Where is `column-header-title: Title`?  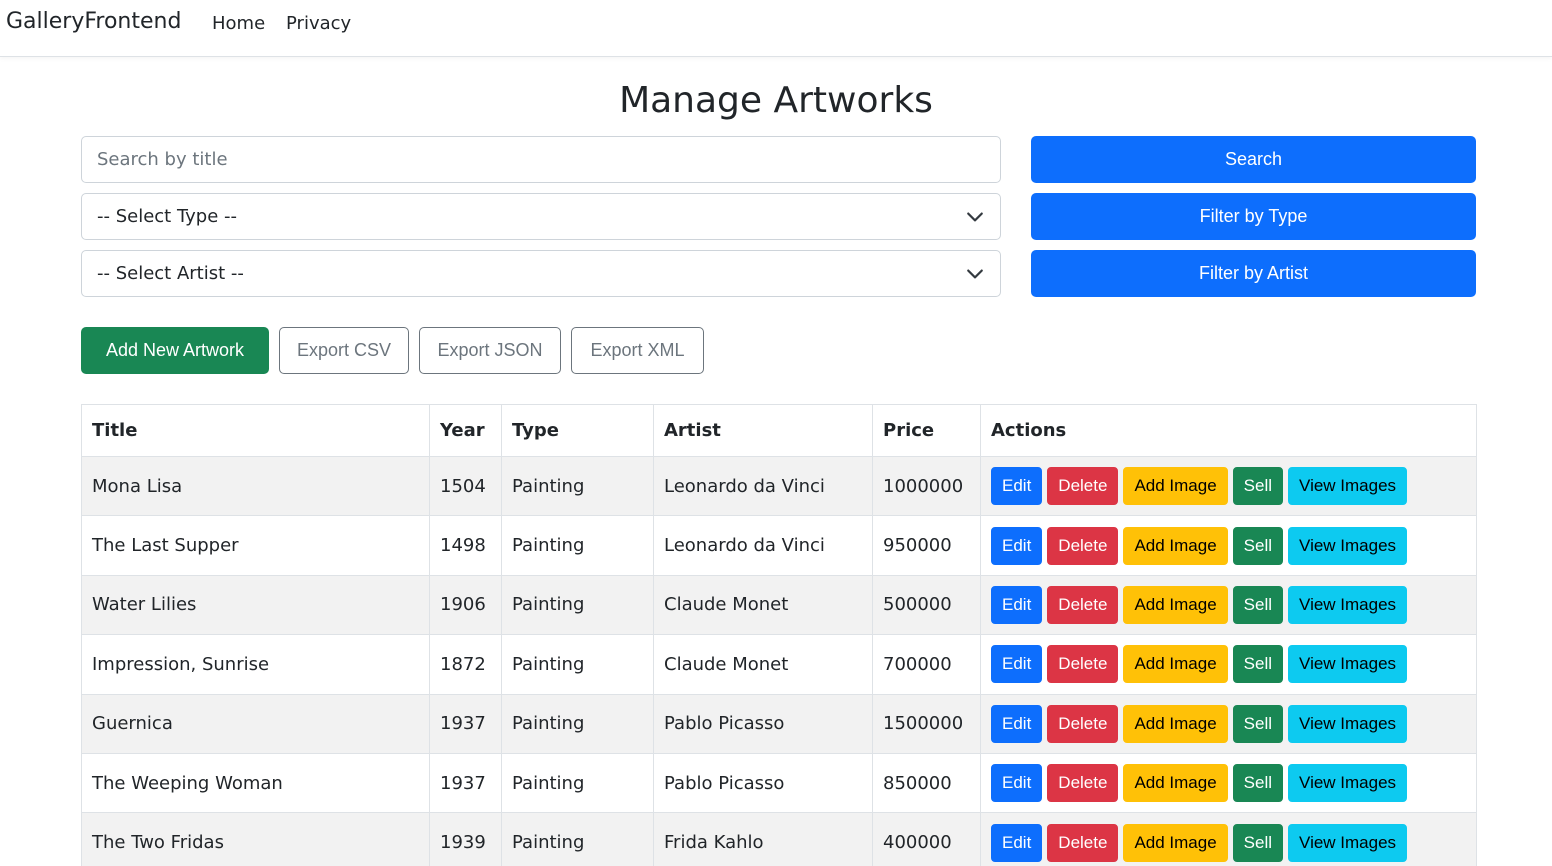
column-header-title: Title is located at coordinates (255, 430).